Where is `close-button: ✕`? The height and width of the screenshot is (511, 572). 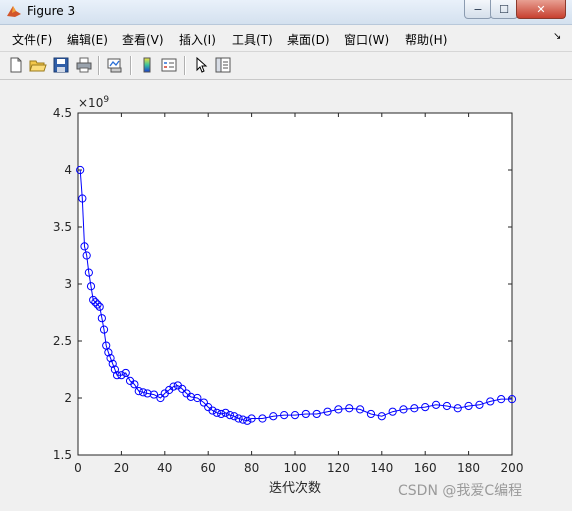 close-button: ✕ is located at coordinates (541, 9).